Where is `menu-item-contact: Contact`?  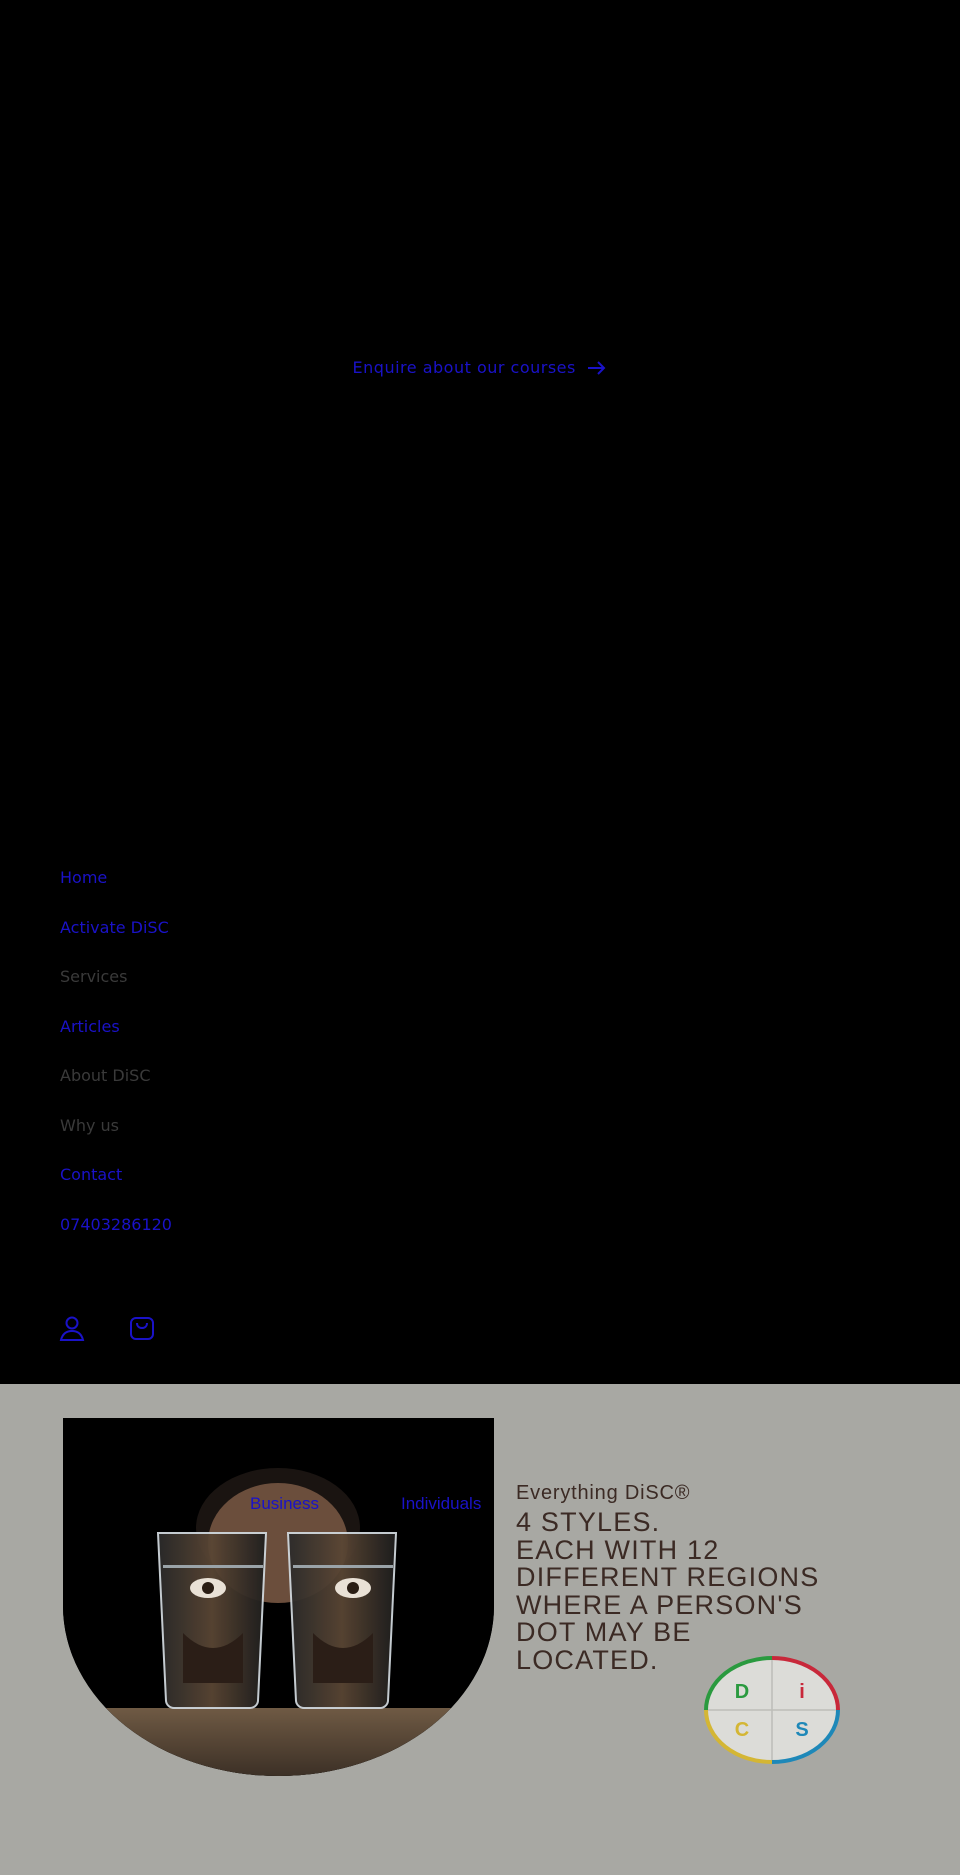
menu-item-contact: Contact is located at coordinates (116, 1188).